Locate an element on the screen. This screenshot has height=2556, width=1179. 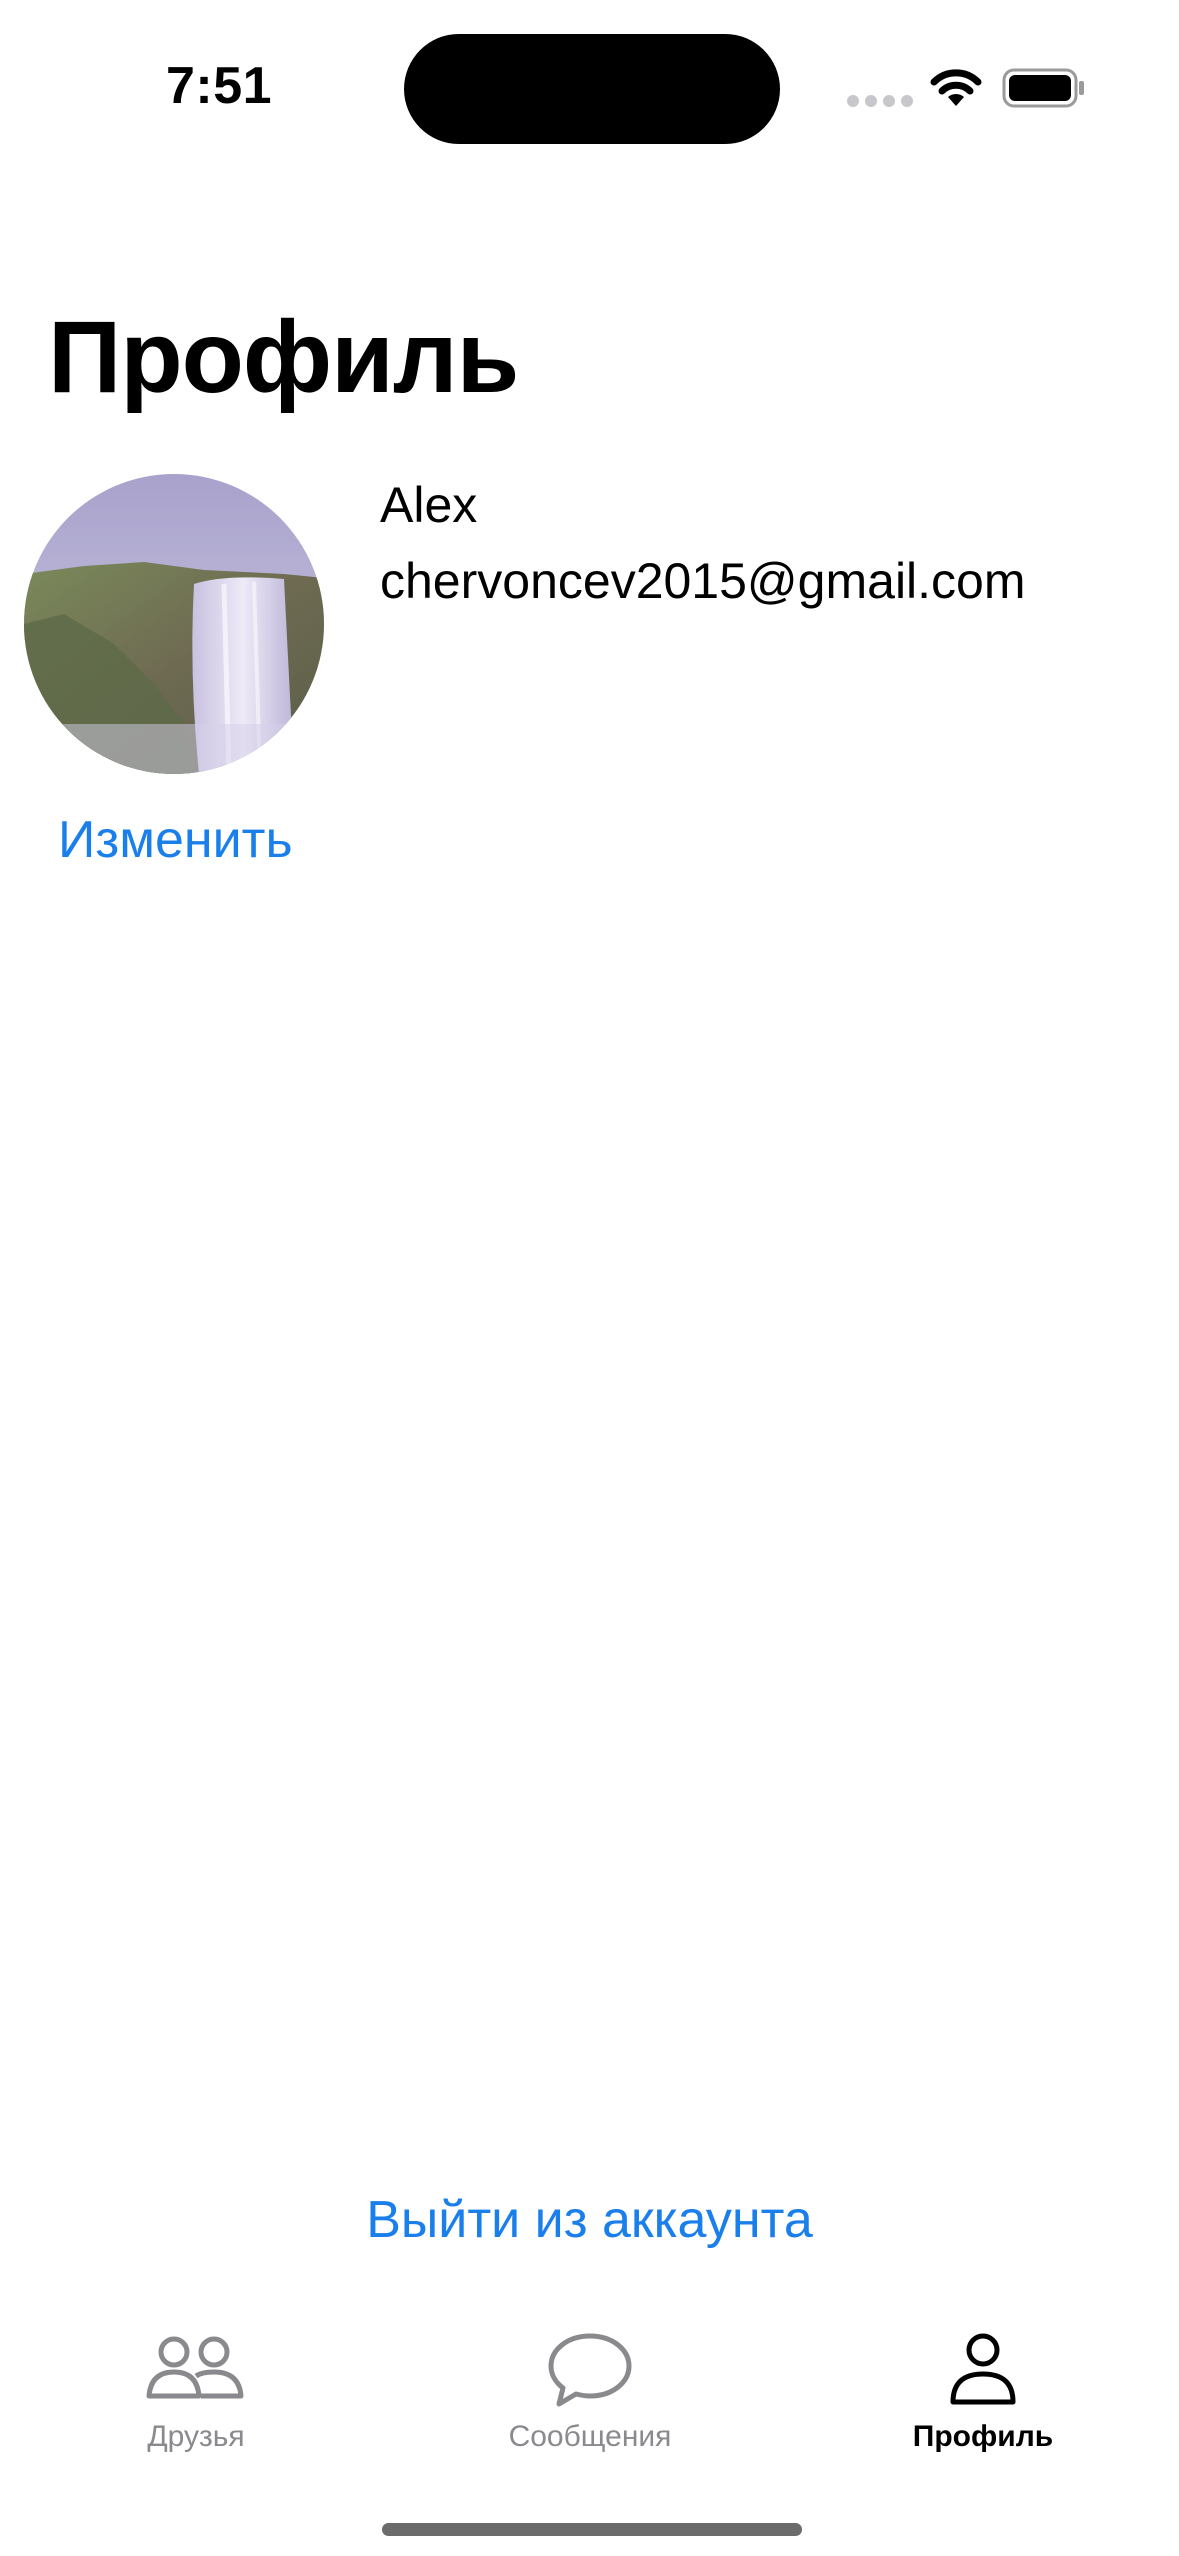
signal-dots-icon is located at coordinates (880, 101).